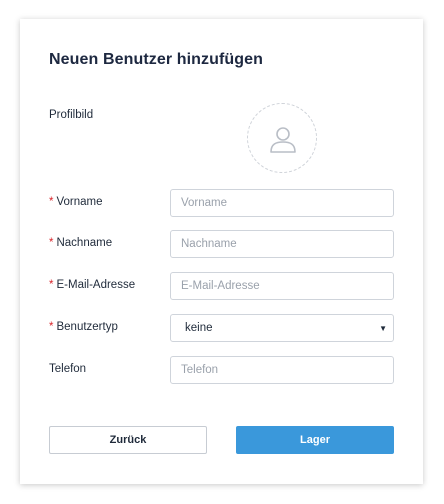 Image resolution: width=444 pixels, height=504 pixels. Describe the element at coordinates (315, 440) in the screenshot. I see `save-button: Lager` at that location.